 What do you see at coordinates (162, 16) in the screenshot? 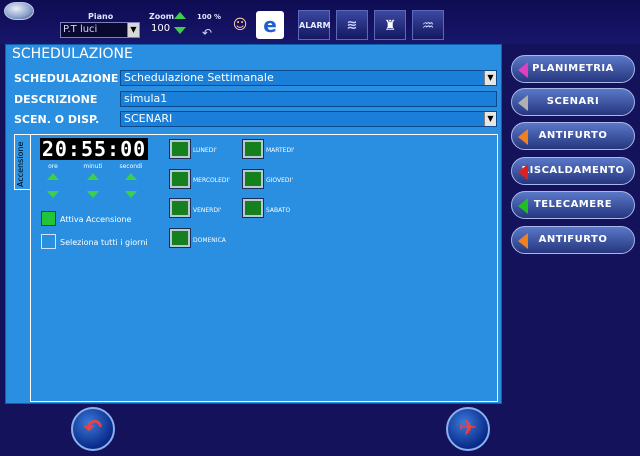
I see `zoom-label: Zoom` at bounding box center [162, 16].